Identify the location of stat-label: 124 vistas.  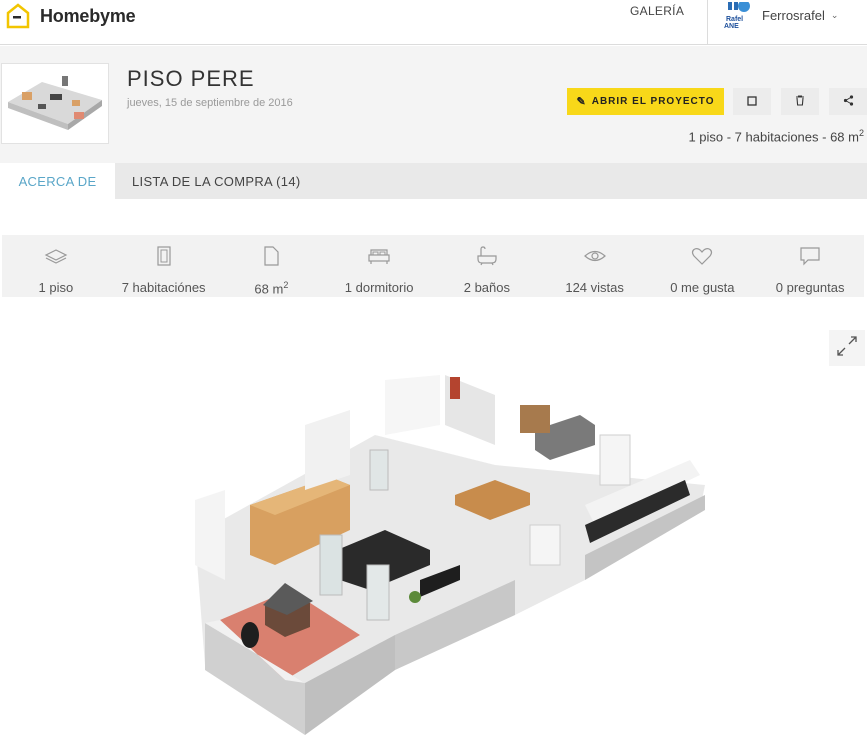
(594, 287).